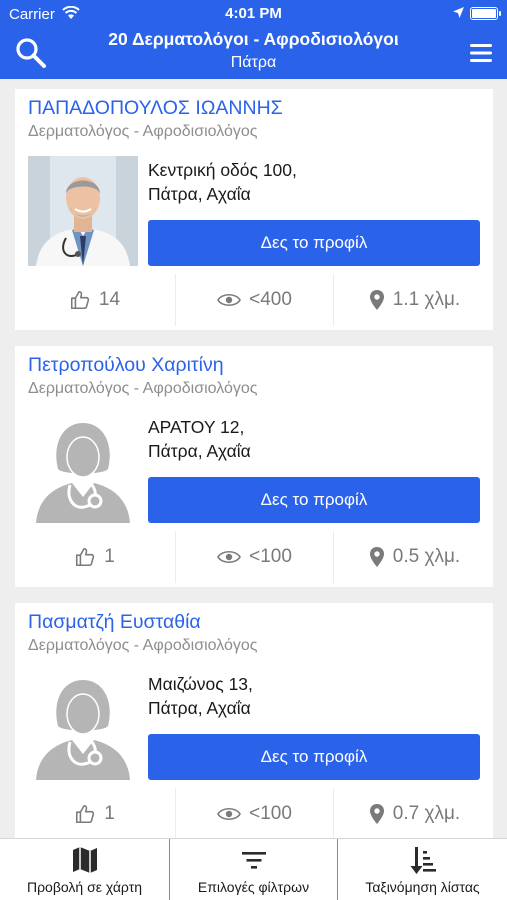 The height and width of the screenshot is (900, 507). I want to click on status-bar: Carrier 4:01 PM, so click(253, 14).